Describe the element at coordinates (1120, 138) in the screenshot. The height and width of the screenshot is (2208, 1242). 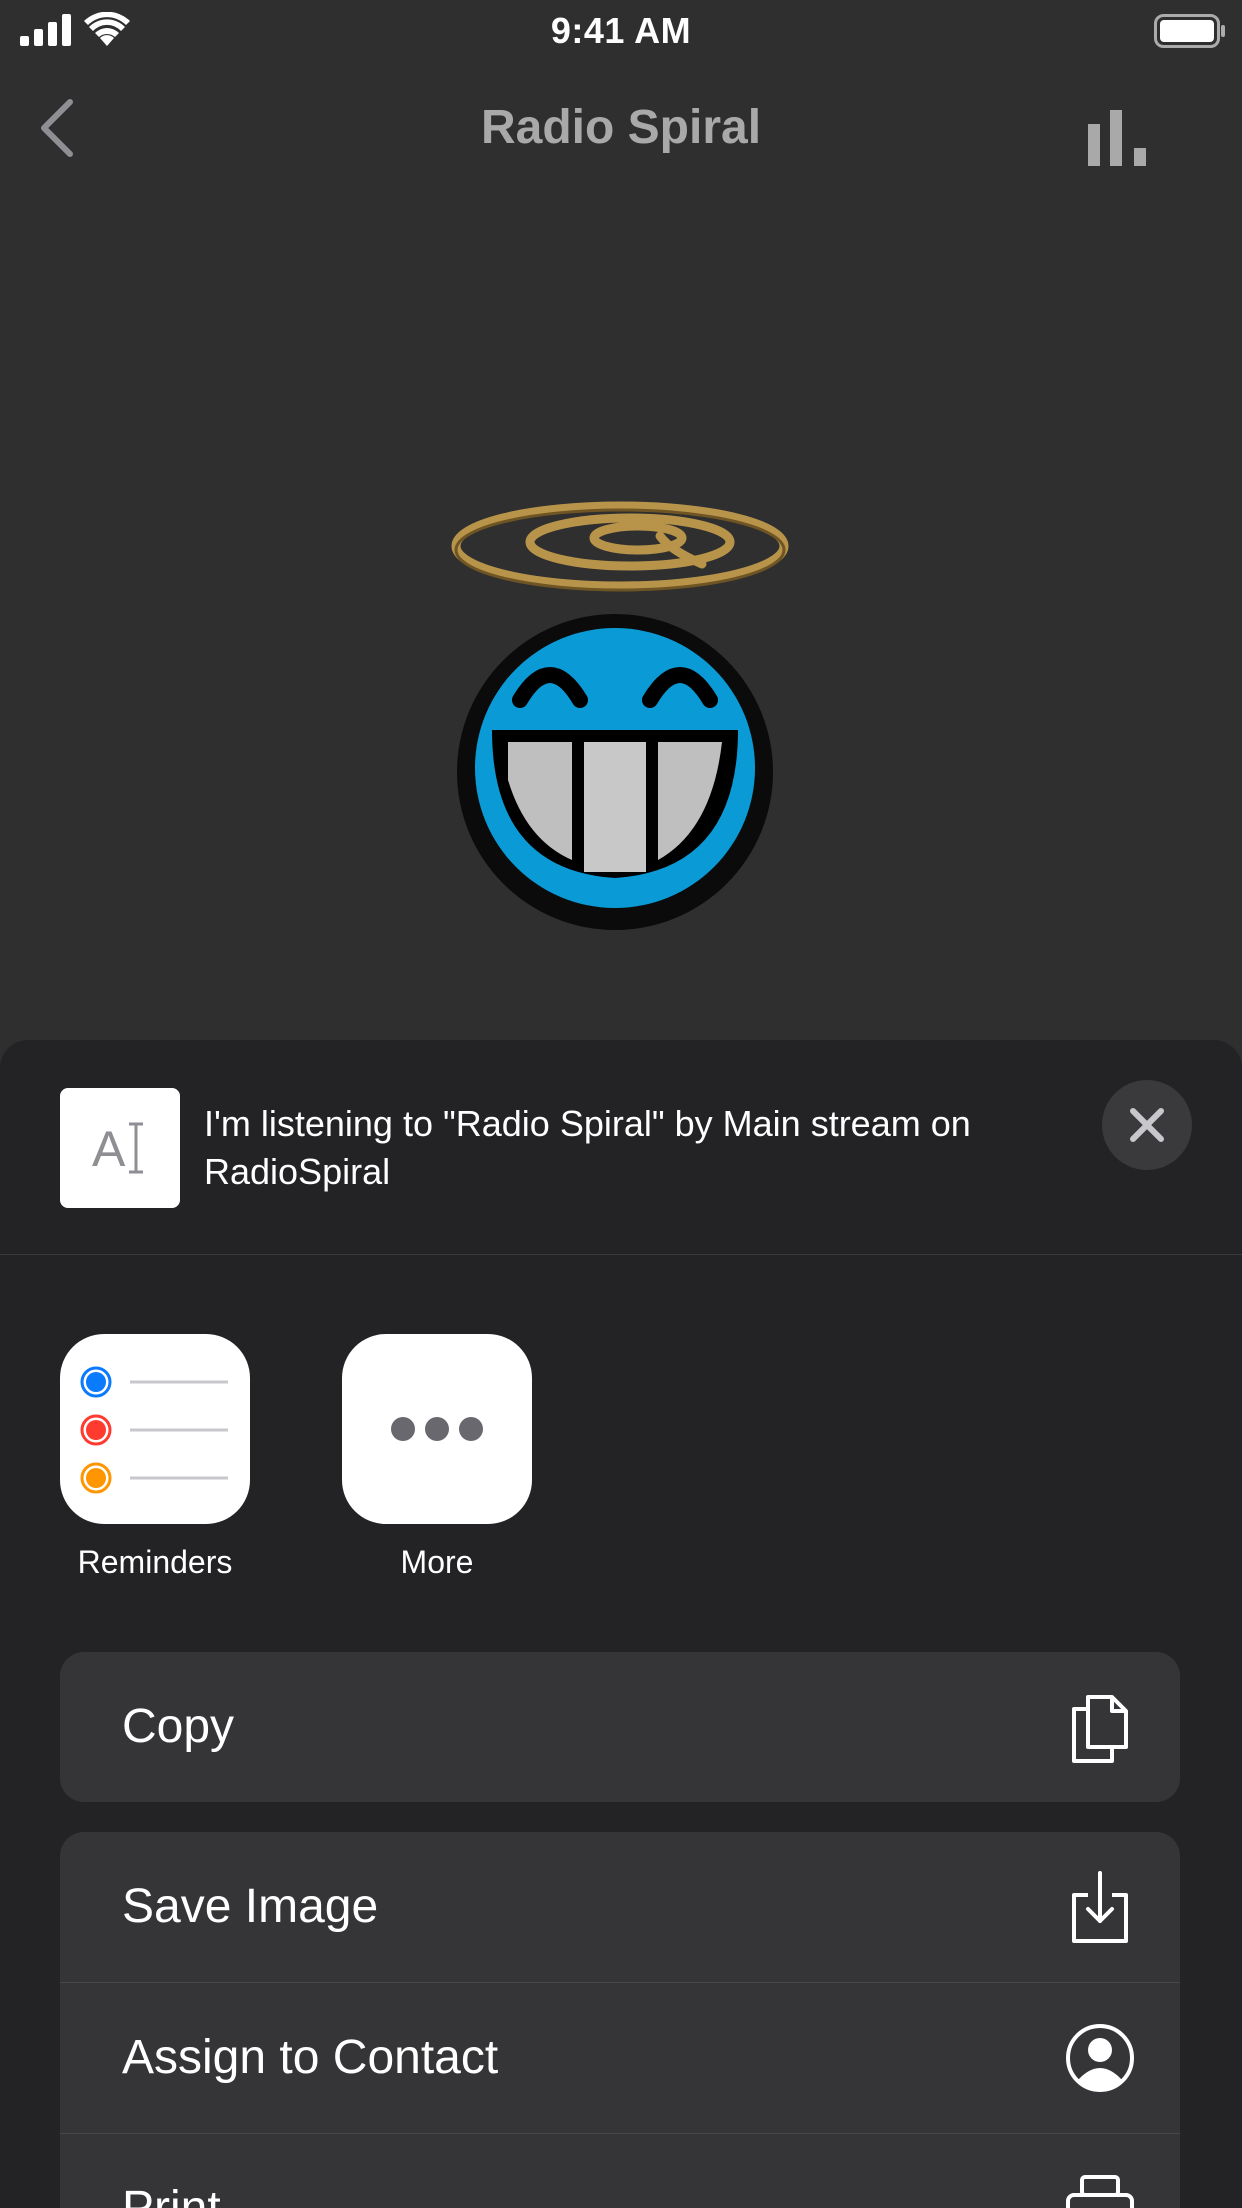
I see `bar-chart-icon` at that location.